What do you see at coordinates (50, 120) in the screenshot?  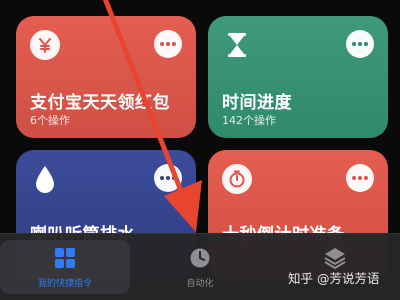 I see `shortcut-action-count: 6个操作` at bounding box center [50, 120].